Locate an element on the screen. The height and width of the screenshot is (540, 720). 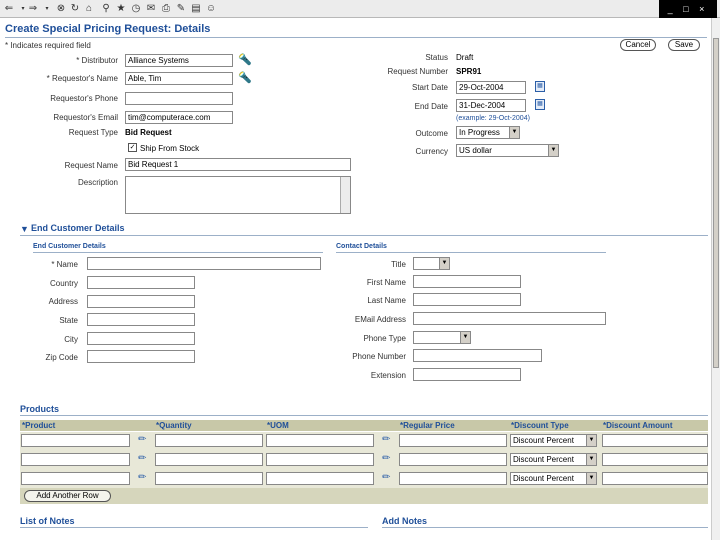
vertical-scrollbar is located at coordinates (715, 279).